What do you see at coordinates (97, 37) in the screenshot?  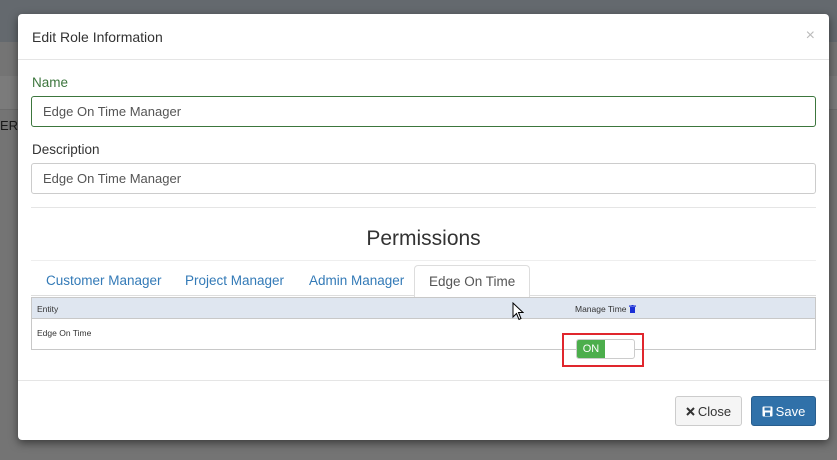 I see `modal-title: Edit Role Information` at bounding box center [97, 37].